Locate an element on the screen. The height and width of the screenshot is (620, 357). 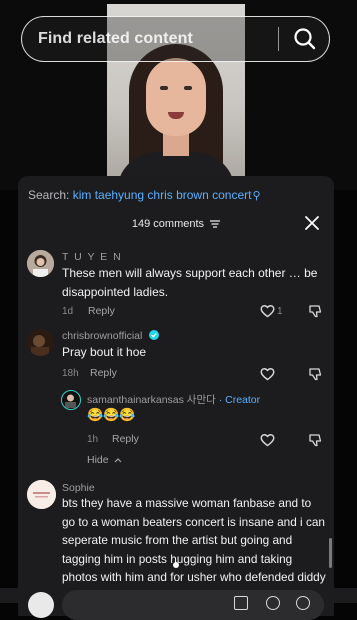
reply-username-text: samanthainarkansas 사만다 is located at coordinates (151, 400).